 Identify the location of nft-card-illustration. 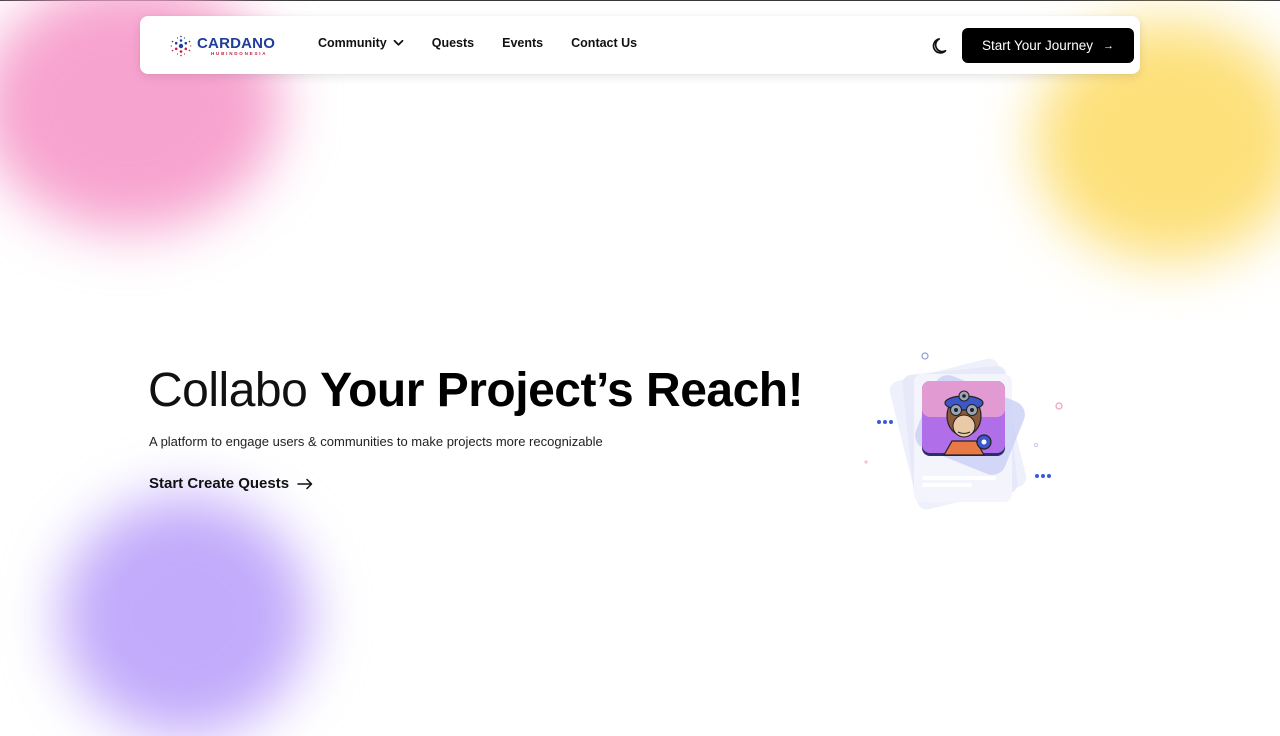
(963, 431).